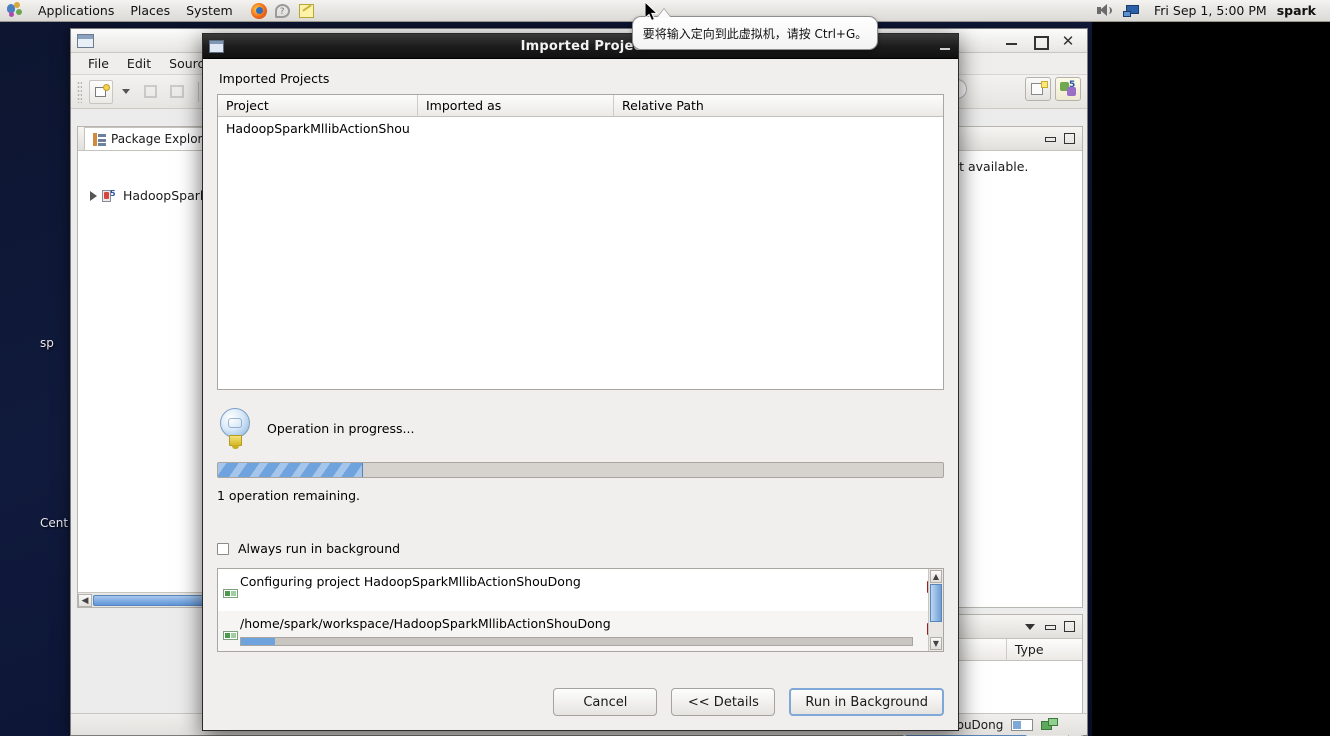  Describe the element at coordinates (866, 702) in the screenshot. I see `run-in-background-button: Run in Background` at that location.